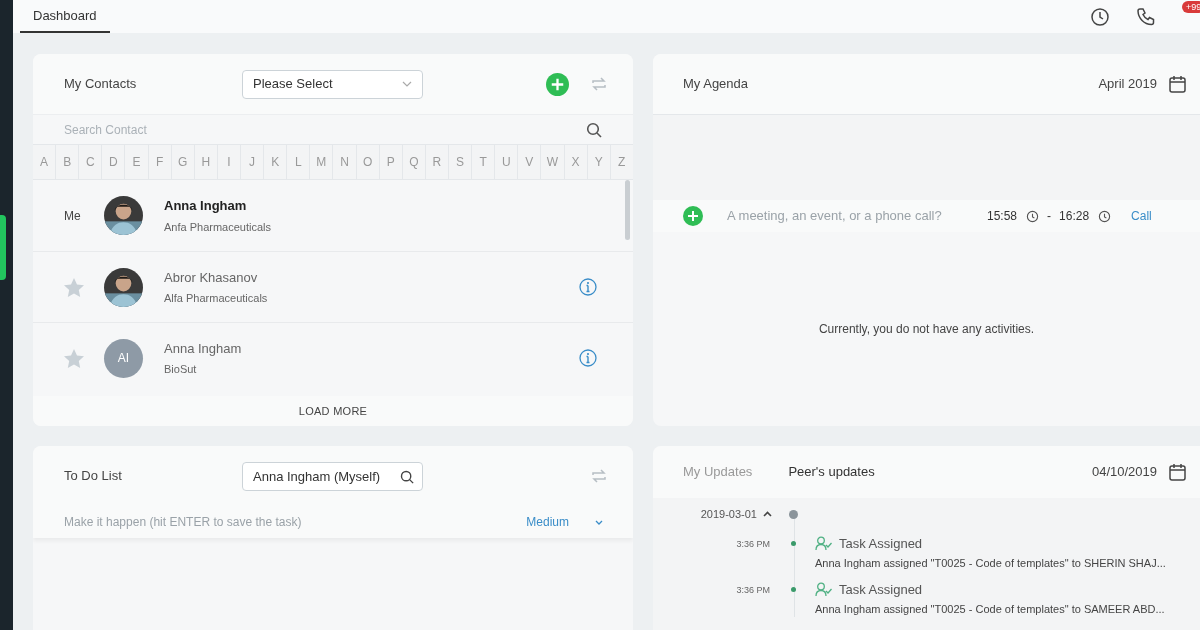  What do you see at coordinates (65, 16) in the screenshot?
I see `dashboard-tab: Dashboard` at bounding box center [65, 16].